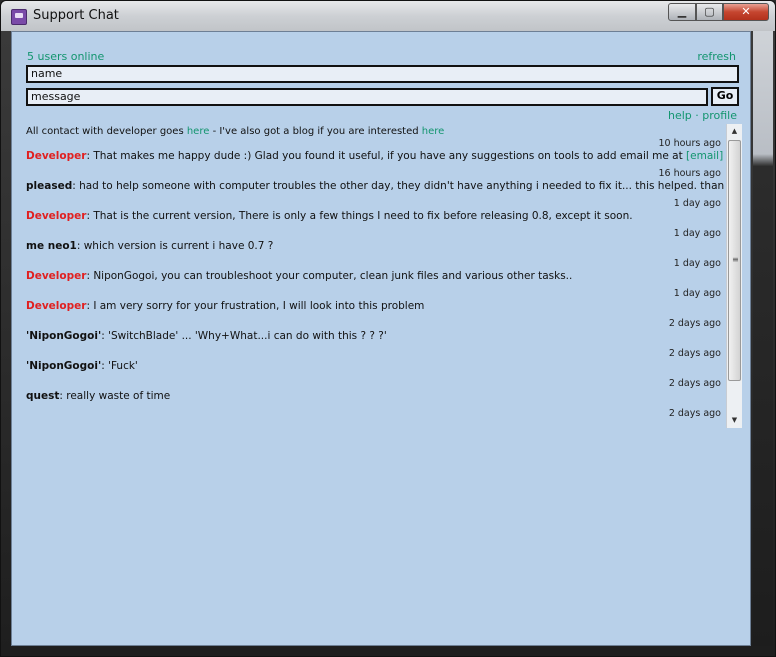 The height and width of the screenshot is (657, 776). What do you see at coordinates (51, 246) in the screenshot?
I see `message-author: me neo1` at bounding box center [51, 246].